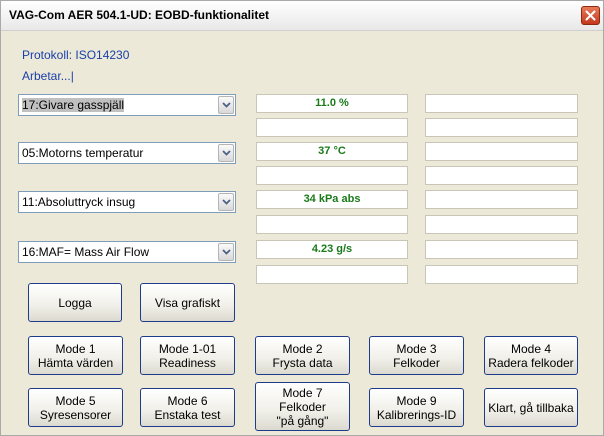 The width and height of the screenshot is (604, 436). I want to click on channel-value-field: 37 °C, so click(332, 151).